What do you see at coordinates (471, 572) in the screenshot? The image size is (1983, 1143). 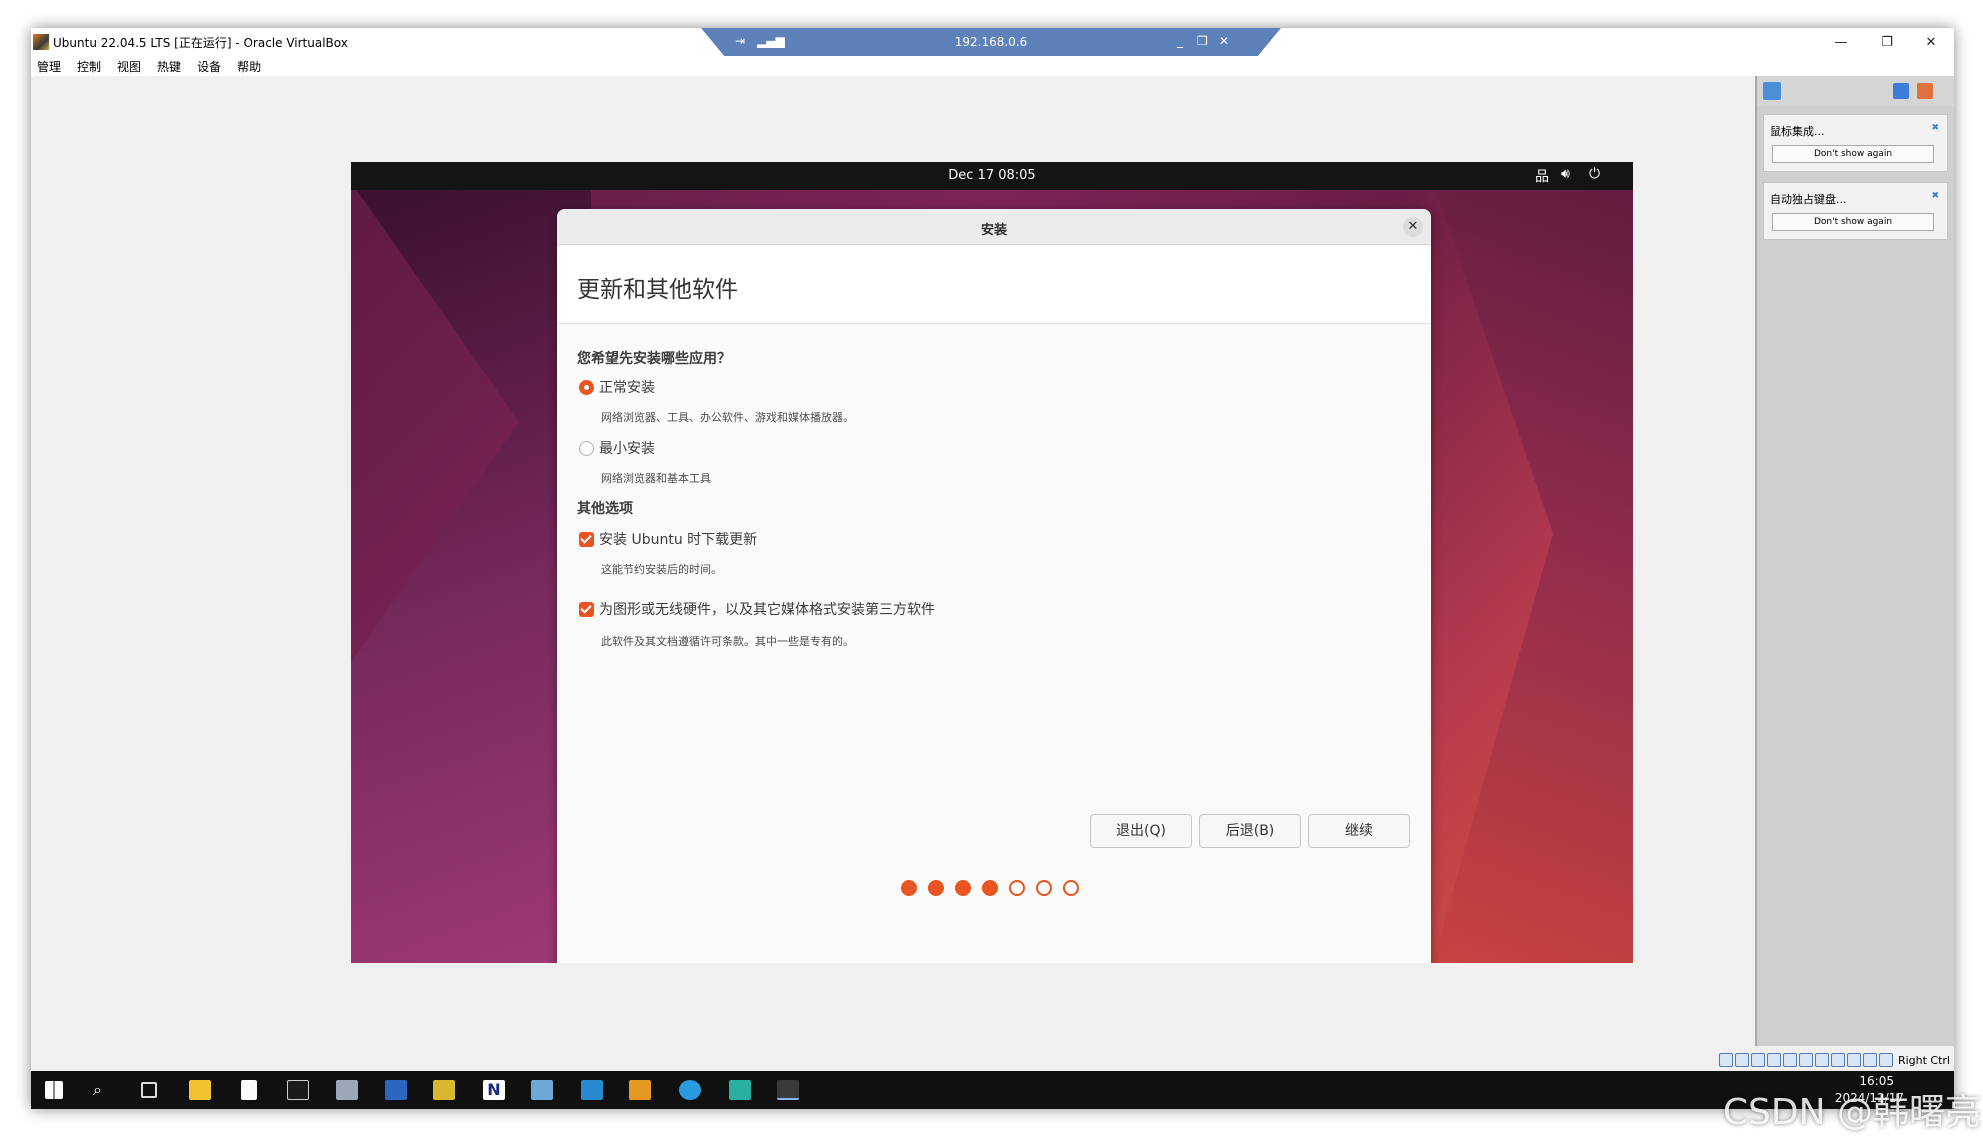 I see `wallpaper-shape-left` at bounding box center [471, 572].